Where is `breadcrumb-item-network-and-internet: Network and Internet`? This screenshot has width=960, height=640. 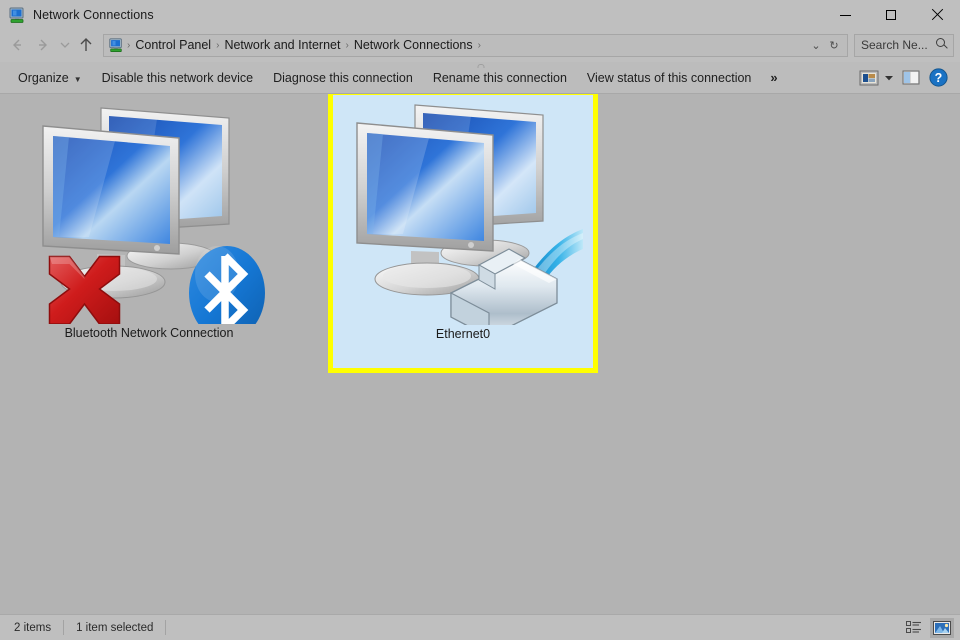 breadcrumb-item-network-and-internet: Network and Internet is located at coordinates (282, 45).